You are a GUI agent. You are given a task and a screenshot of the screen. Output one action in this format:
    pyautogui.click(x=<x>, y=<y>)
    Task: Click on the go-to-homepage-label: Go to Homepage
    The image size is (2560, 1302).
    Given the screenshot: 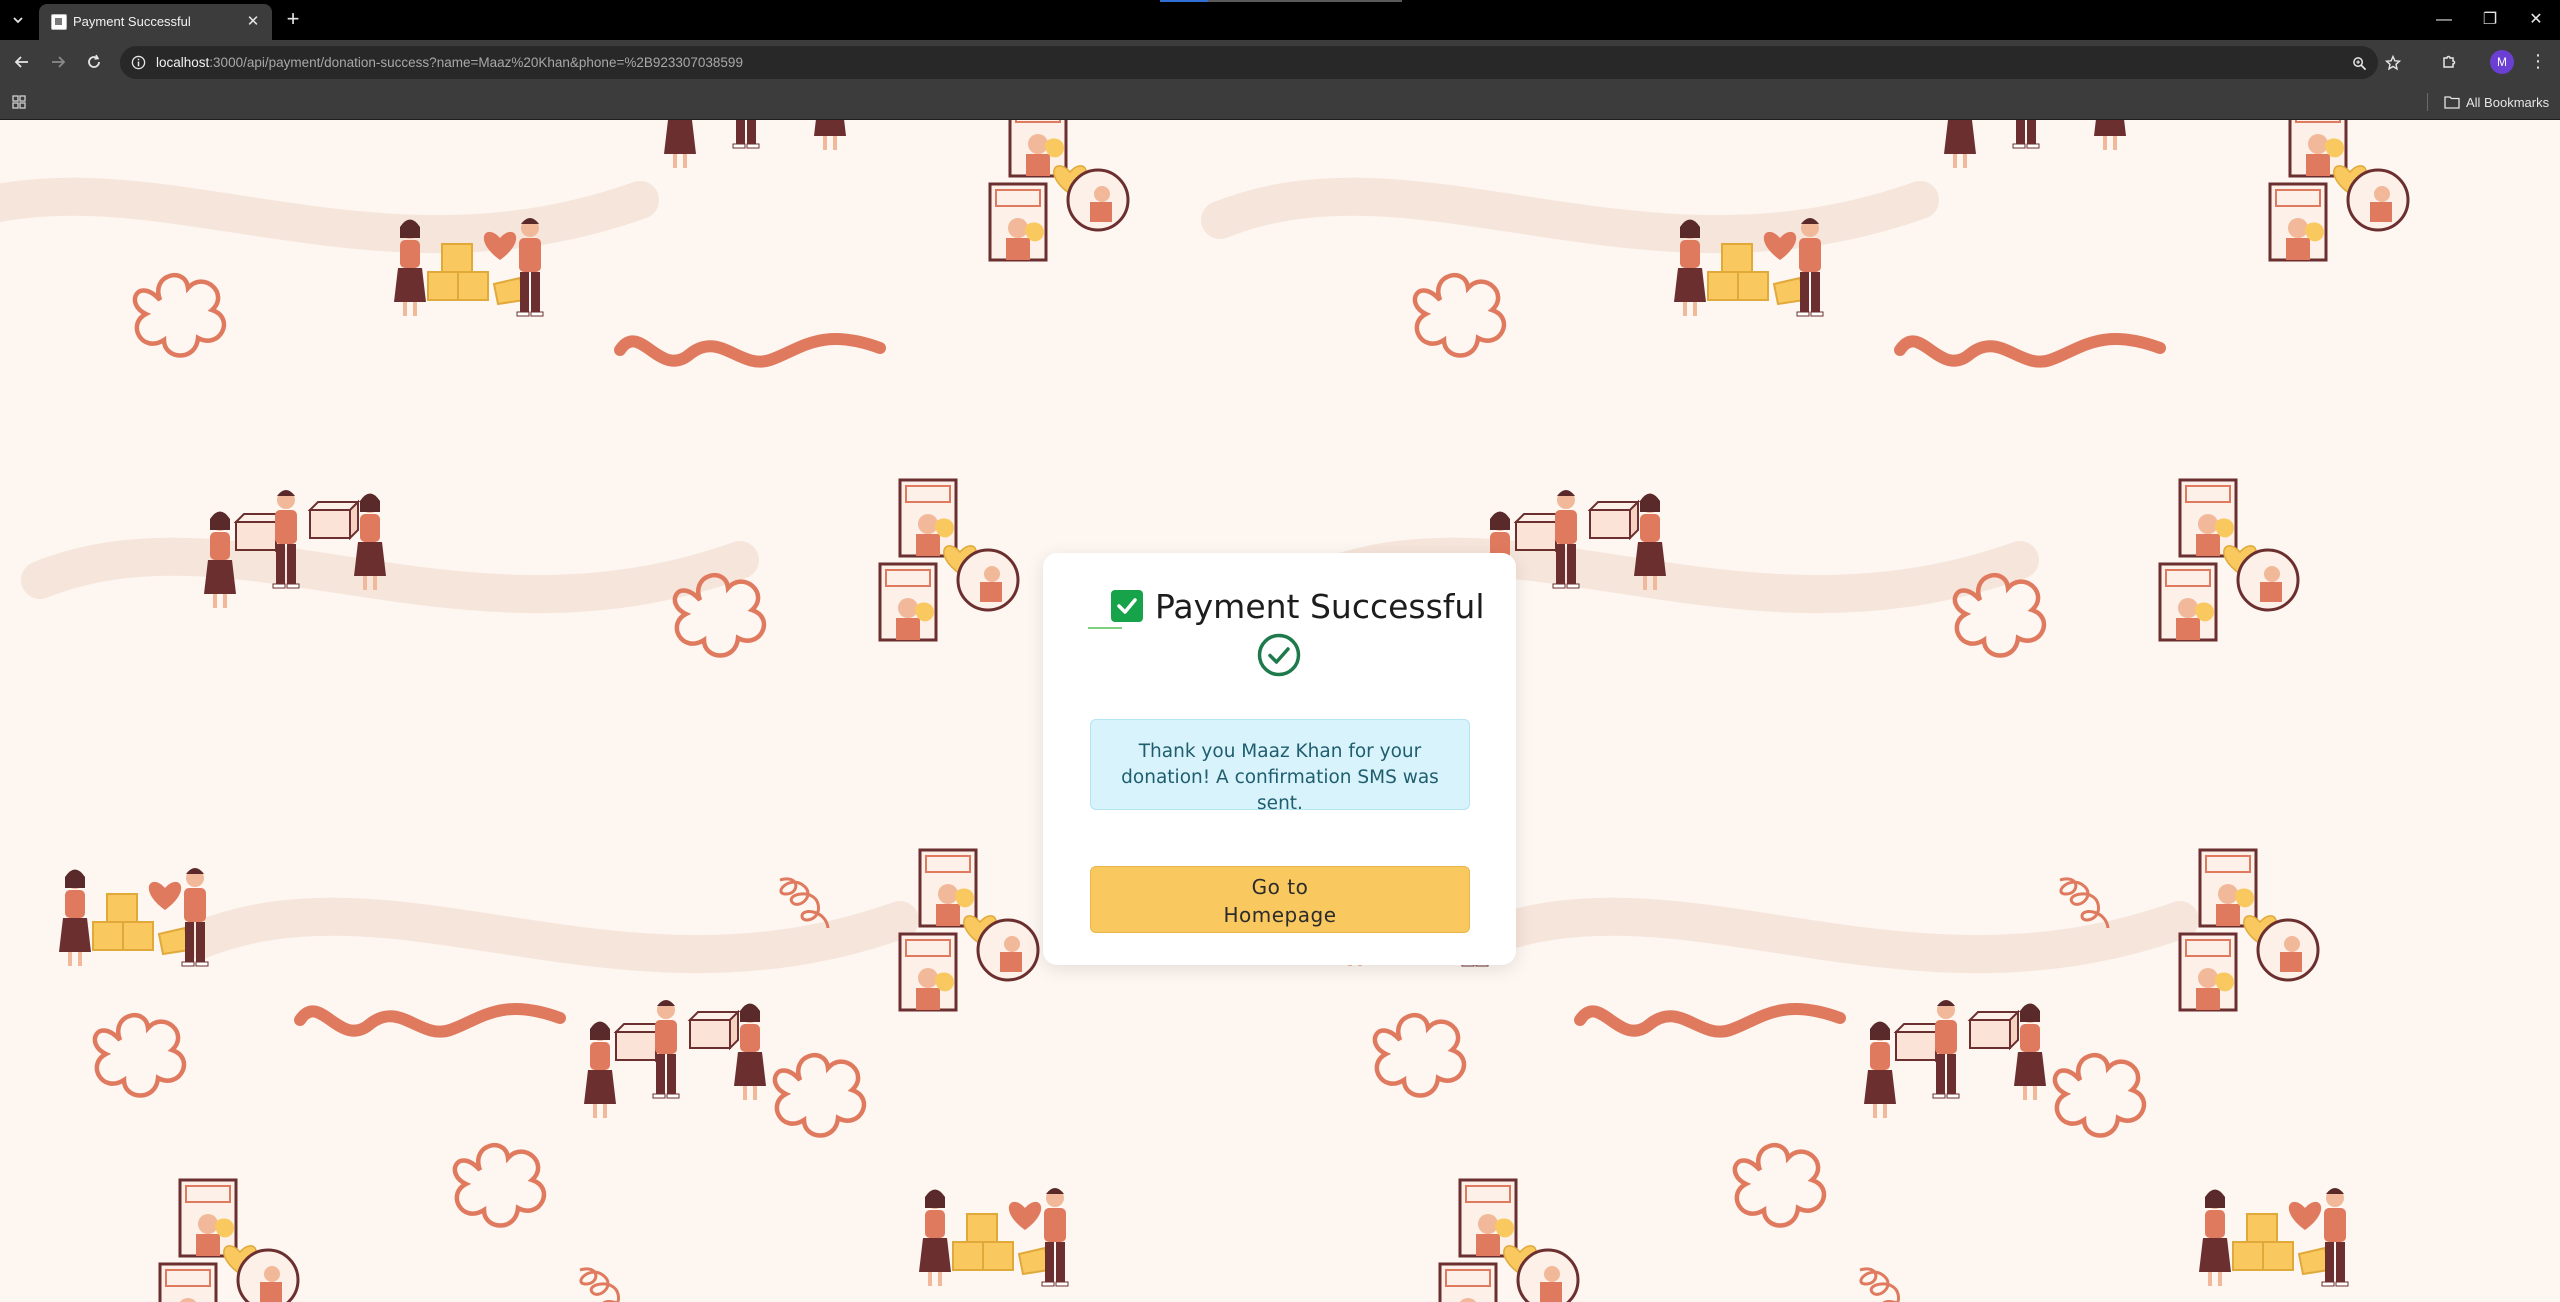 What is the action you would take?
    pyautogui.click(x=1280, y=901)
    